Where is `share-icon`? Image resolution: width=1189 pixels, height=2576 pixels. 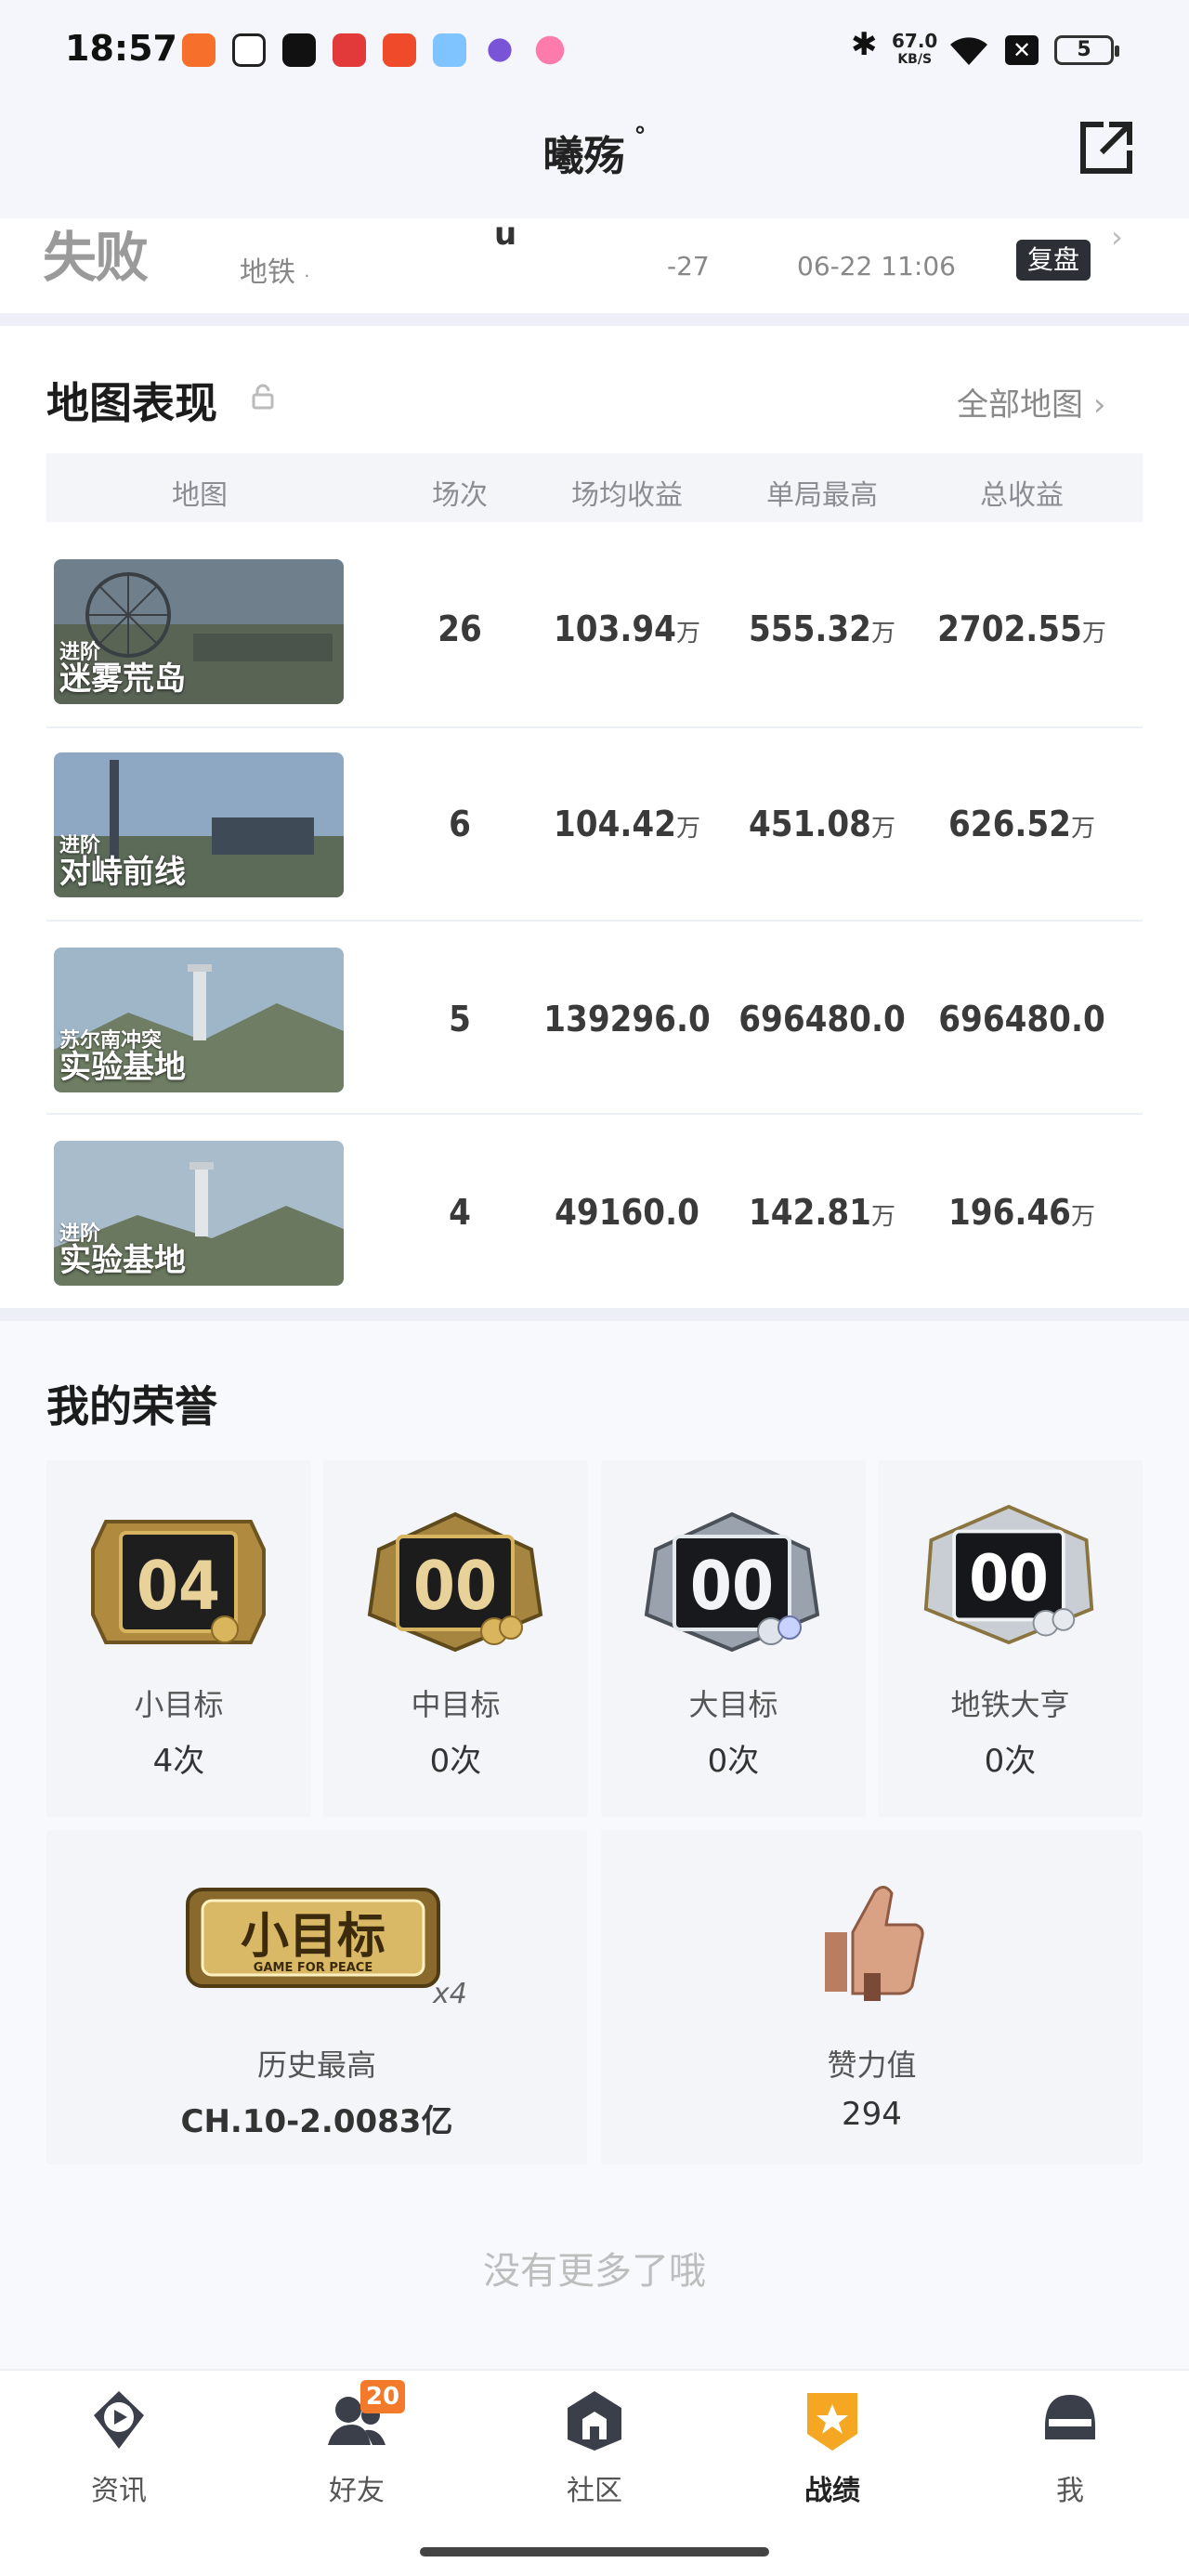 share-icon is located at coordinates (1106, 147).